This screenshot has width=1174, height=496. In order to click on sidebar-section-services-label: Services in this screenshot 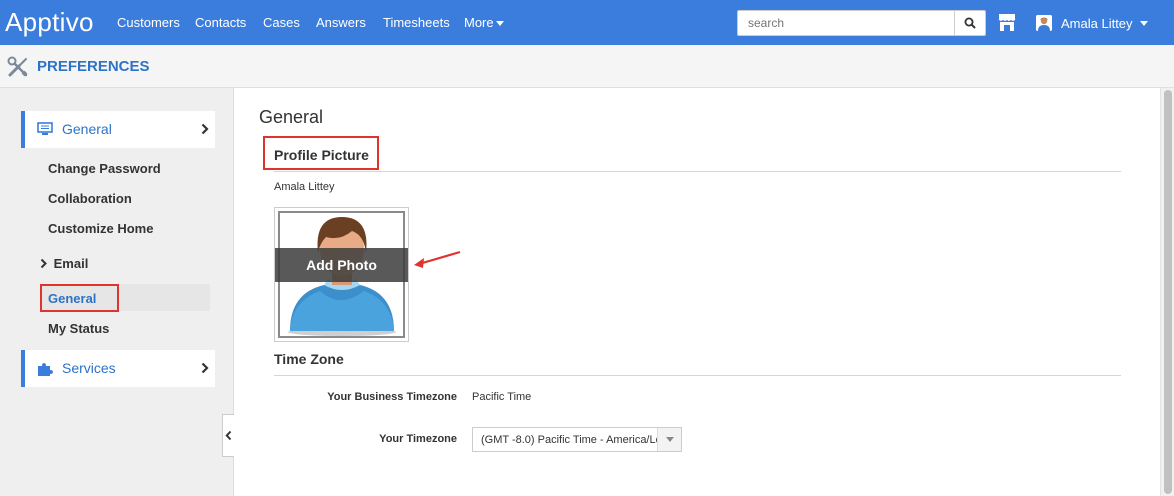, I will do `click(89, 368)`.